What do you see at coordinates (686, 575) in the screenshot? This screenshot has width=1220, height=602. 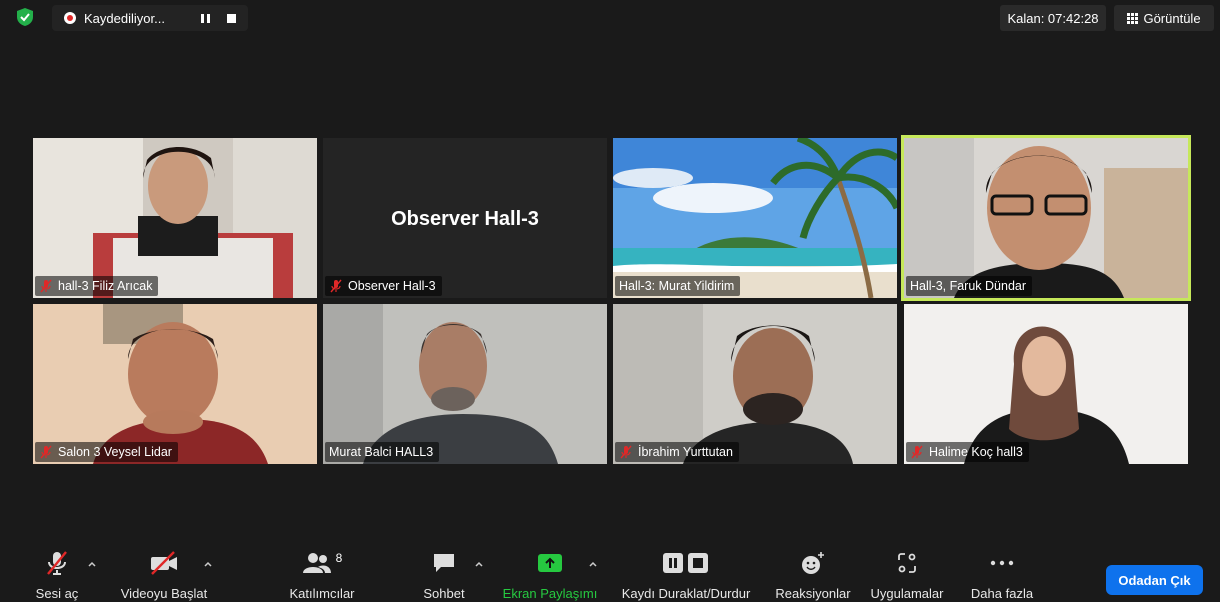 I see `pause-stop-recording-button: Kaydı Duraklat/Durdur` at bounding box center [686, 575].